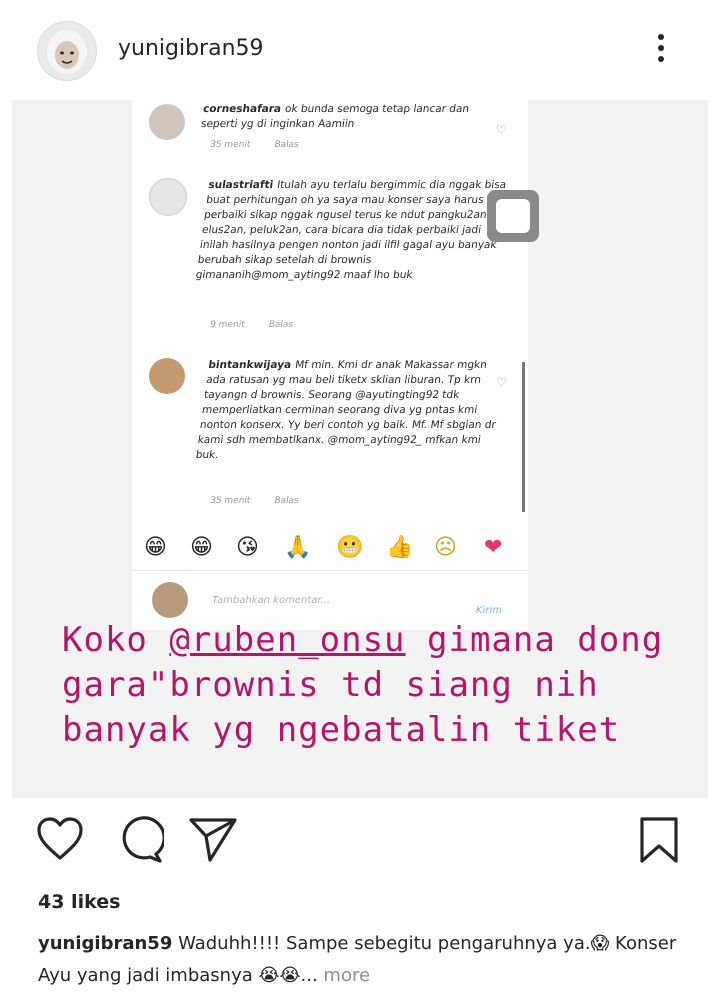 This screenshot has height=1000, width=720. I want to click on action-bar, so click(360, 840).